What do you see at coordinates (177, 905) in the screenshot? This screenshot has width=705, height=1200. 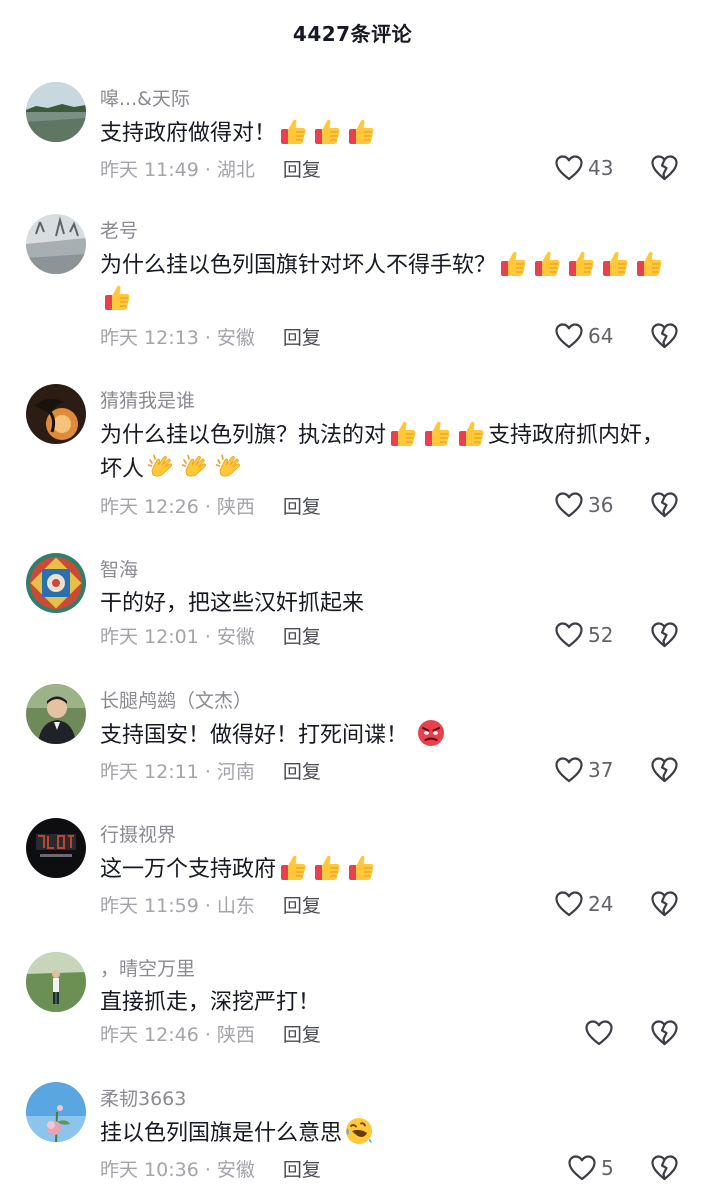 I see `timestamp-location: 昨天 11:59 · 山东` at bounding box center [177, 905].